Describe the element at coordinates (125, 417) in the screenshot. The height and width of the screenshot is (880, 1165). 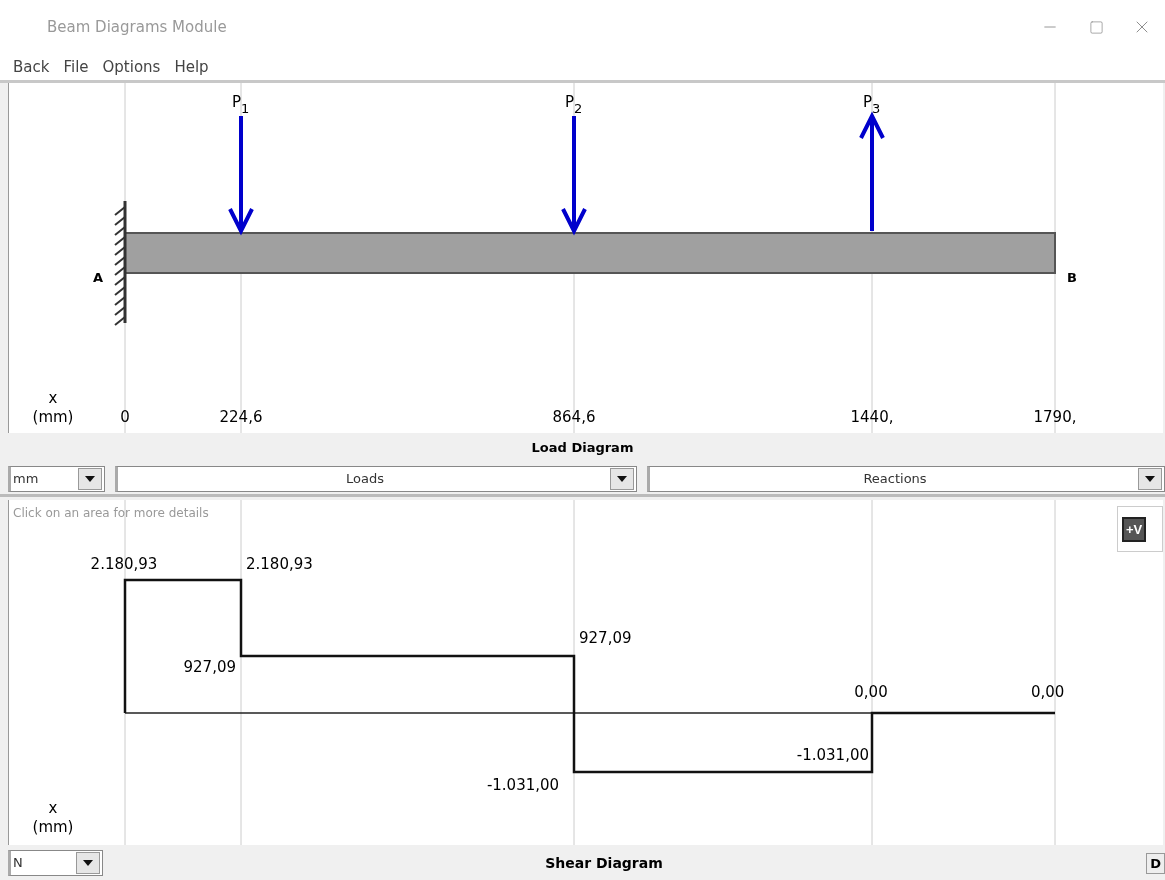
I see `position-label: 0` at that location.